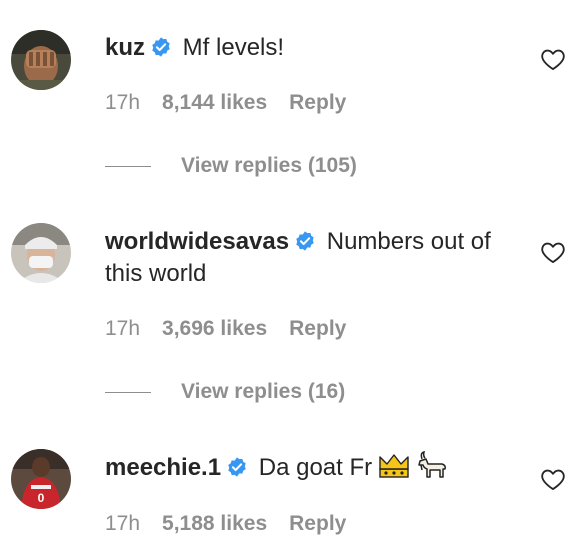 Image resolution: width=586 pixels, height=556 pixels. Describe the element at coordinates (214, 524) in the screenshot. I see `comment-likes-count: 5,188 likes` at that location.